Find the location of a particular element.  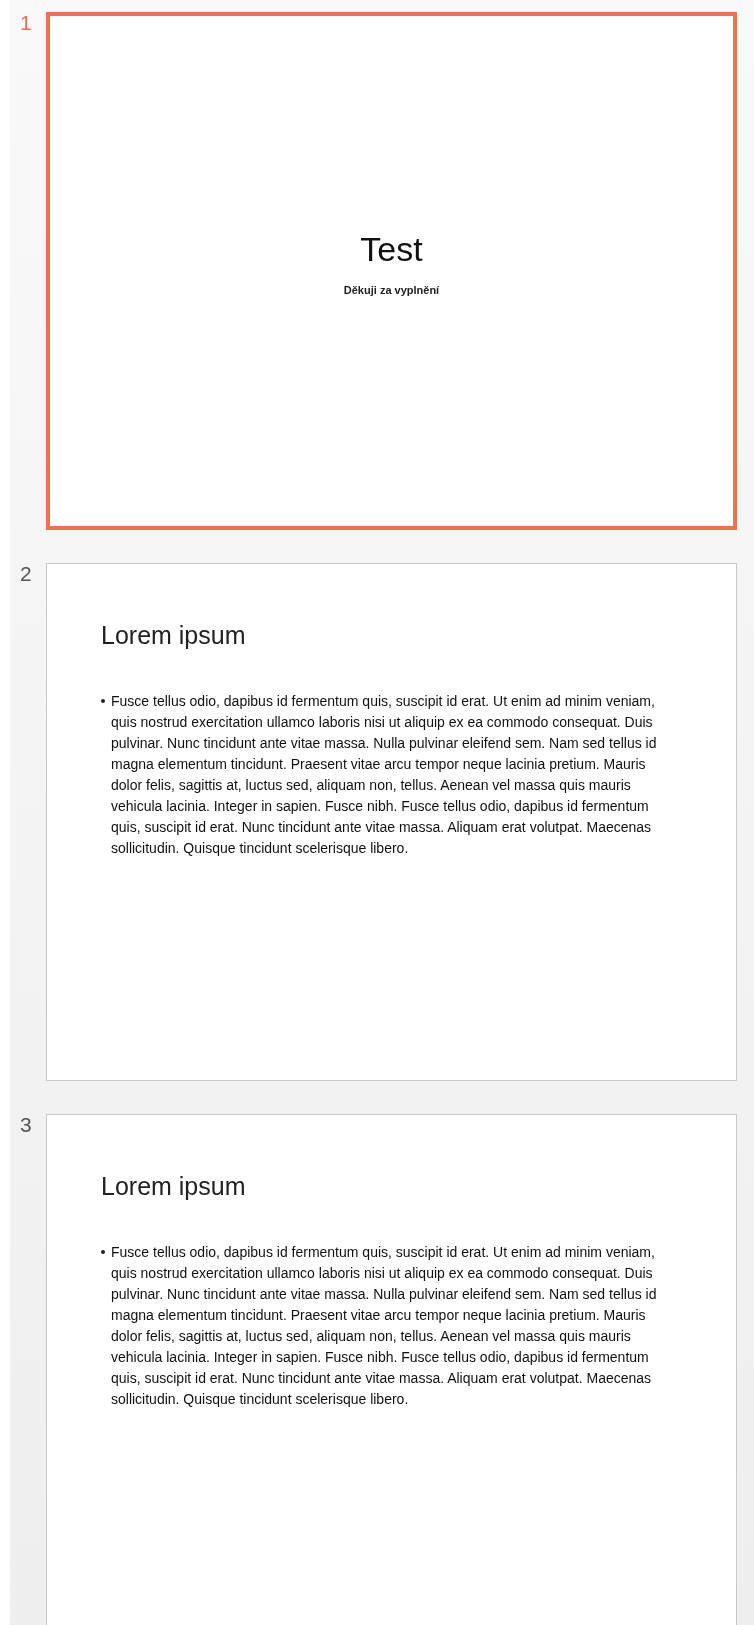

slide-number: 2 is located at coordinates (26, 575).